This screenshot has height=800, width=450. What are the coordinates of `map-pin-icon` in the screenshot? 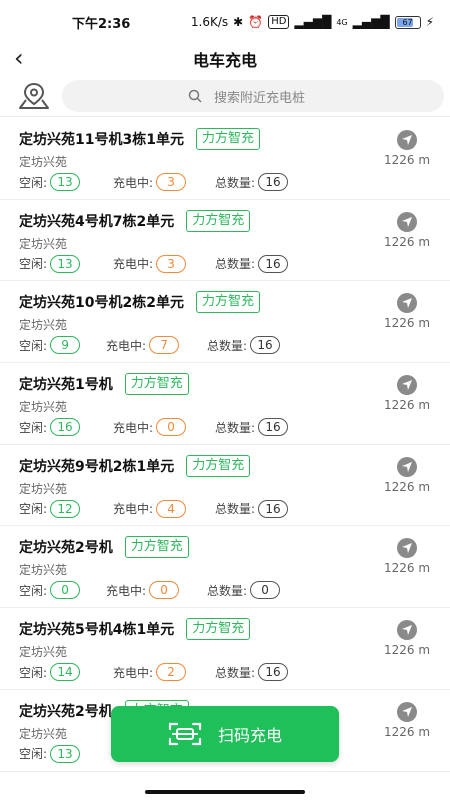 It's located at (34, 96).